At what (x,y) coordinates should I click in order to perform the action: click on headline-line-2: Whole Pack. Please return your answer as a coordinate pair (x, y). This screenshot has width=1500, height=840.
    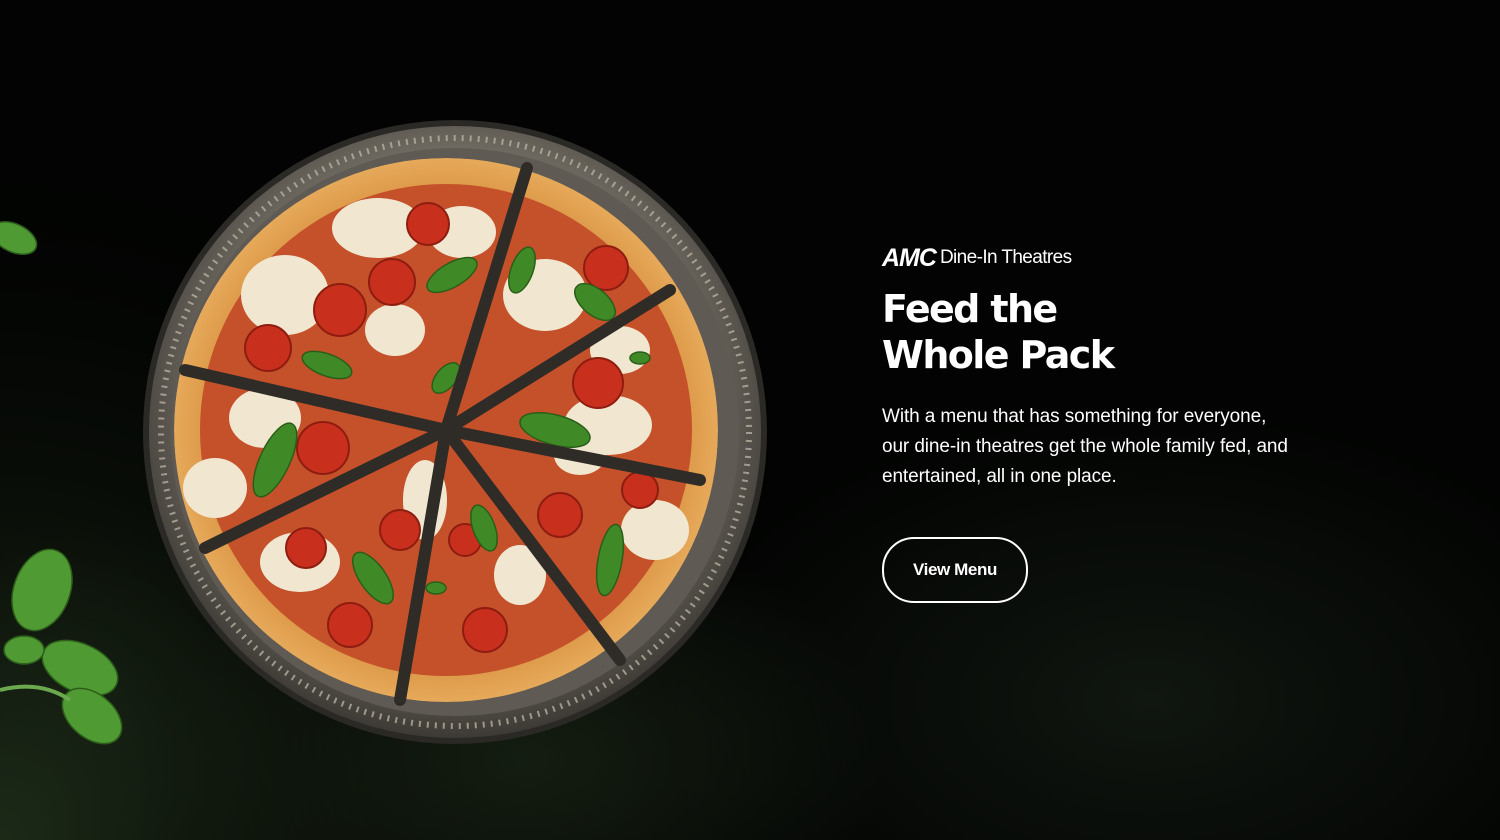
    Looking at the image, I should click on (998, 355).